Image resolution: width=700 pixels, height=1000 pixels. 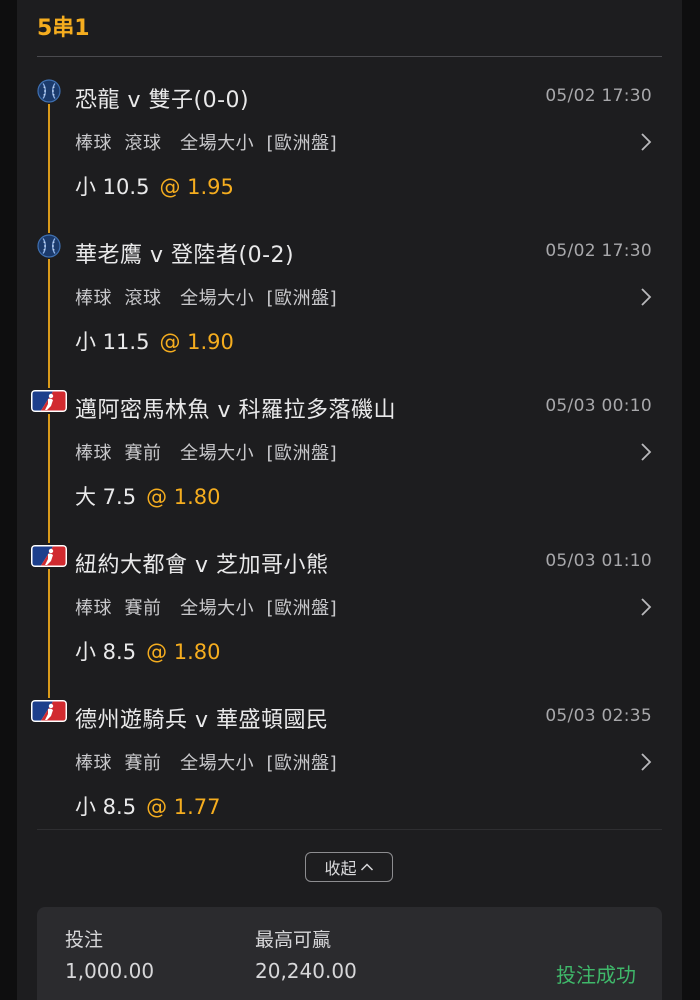 I want to click on selection-line: 小 11.5, so click(x=112, y=342).